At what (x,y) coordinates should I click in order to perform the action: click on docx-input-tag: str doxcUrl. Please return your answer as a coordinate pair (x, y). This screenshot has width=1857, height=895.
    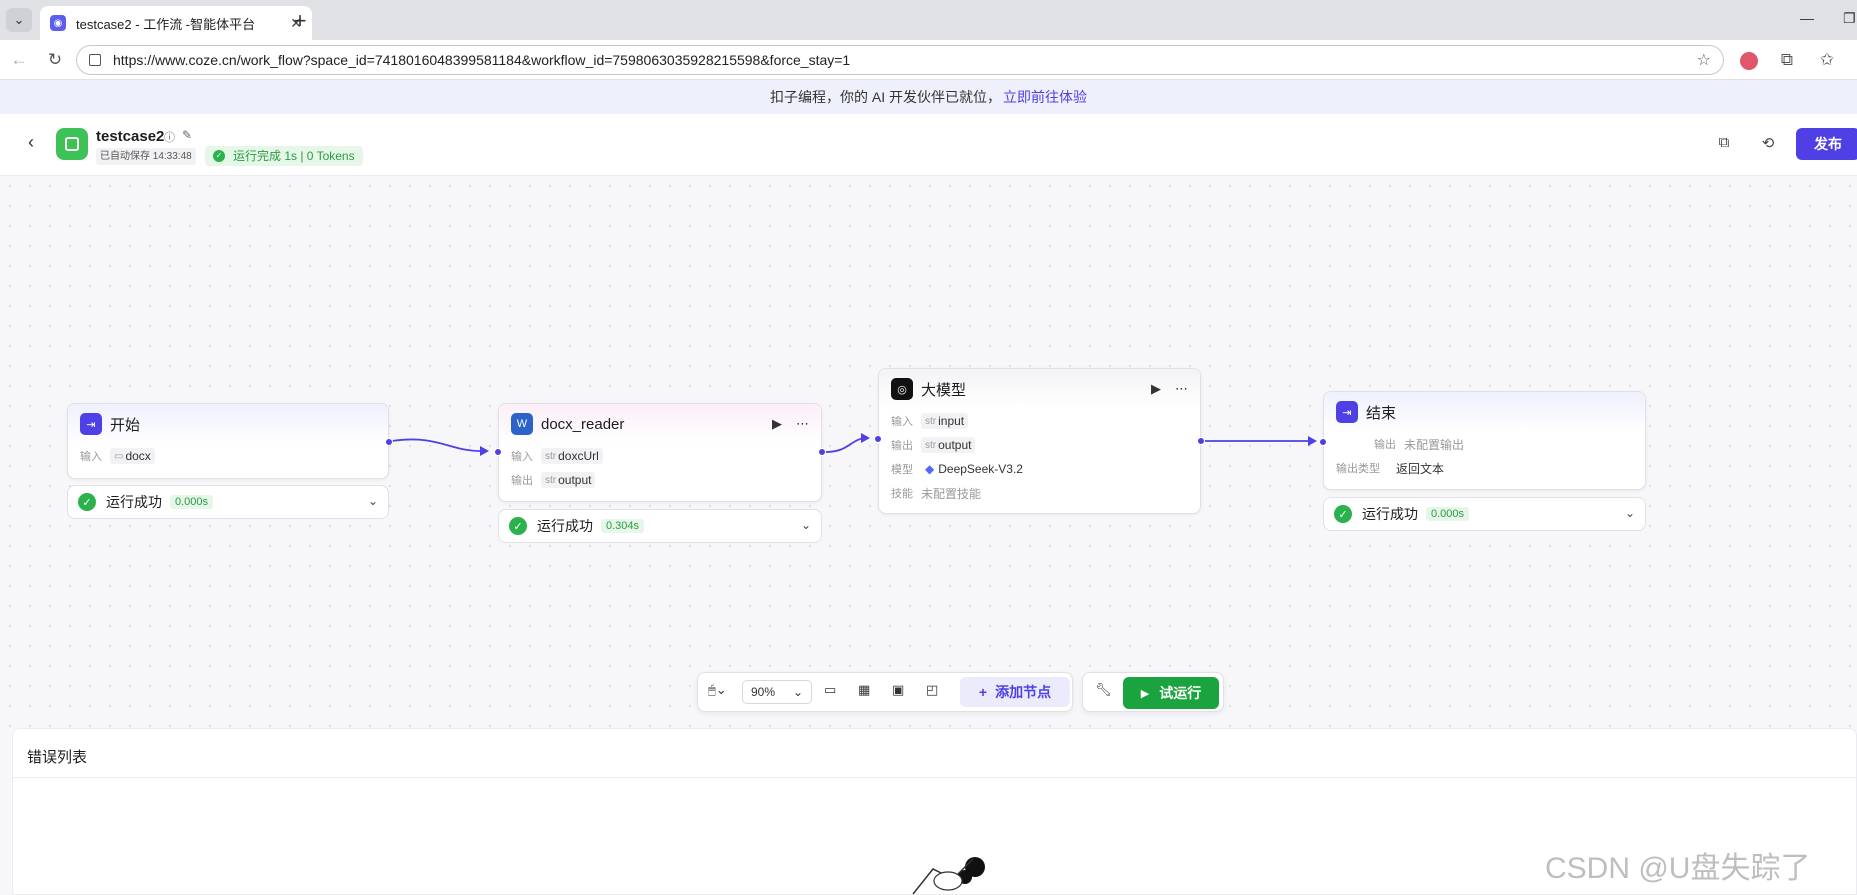
    Looking at the image, I should click on (572, 456).